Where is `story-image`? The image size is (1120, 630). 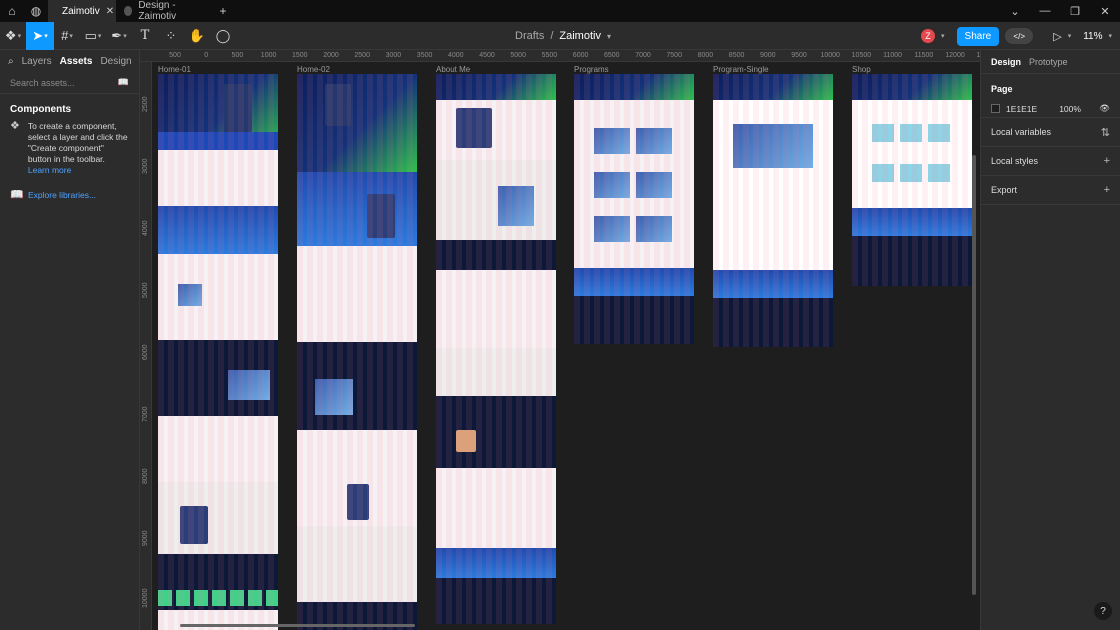 story-image is located at coordinates (516, 206).